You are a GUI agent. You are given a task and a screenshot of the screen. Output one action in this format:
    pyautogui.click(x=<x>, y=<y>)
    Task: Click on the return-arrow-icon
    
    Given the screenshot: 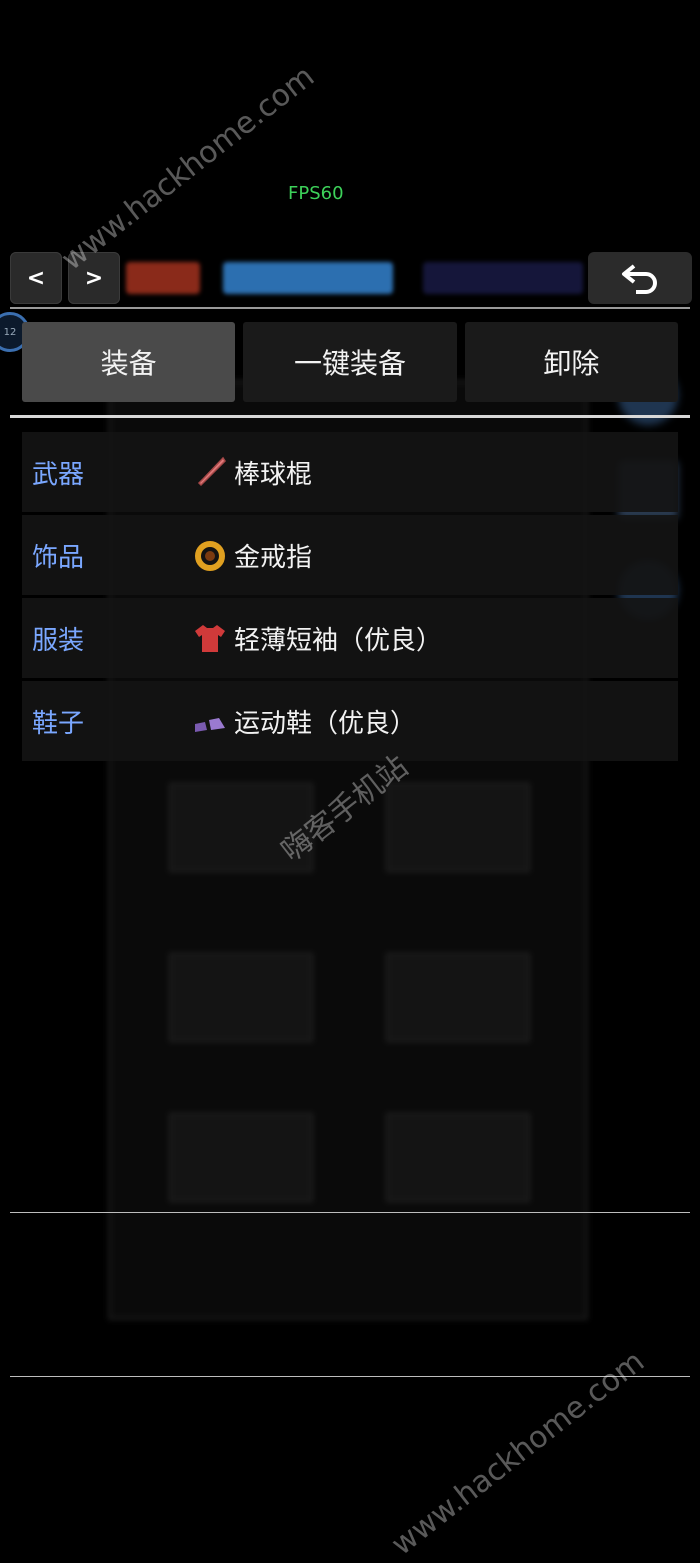 What is the action you would take?
    pyautogui.click(x=639, y=279)
    